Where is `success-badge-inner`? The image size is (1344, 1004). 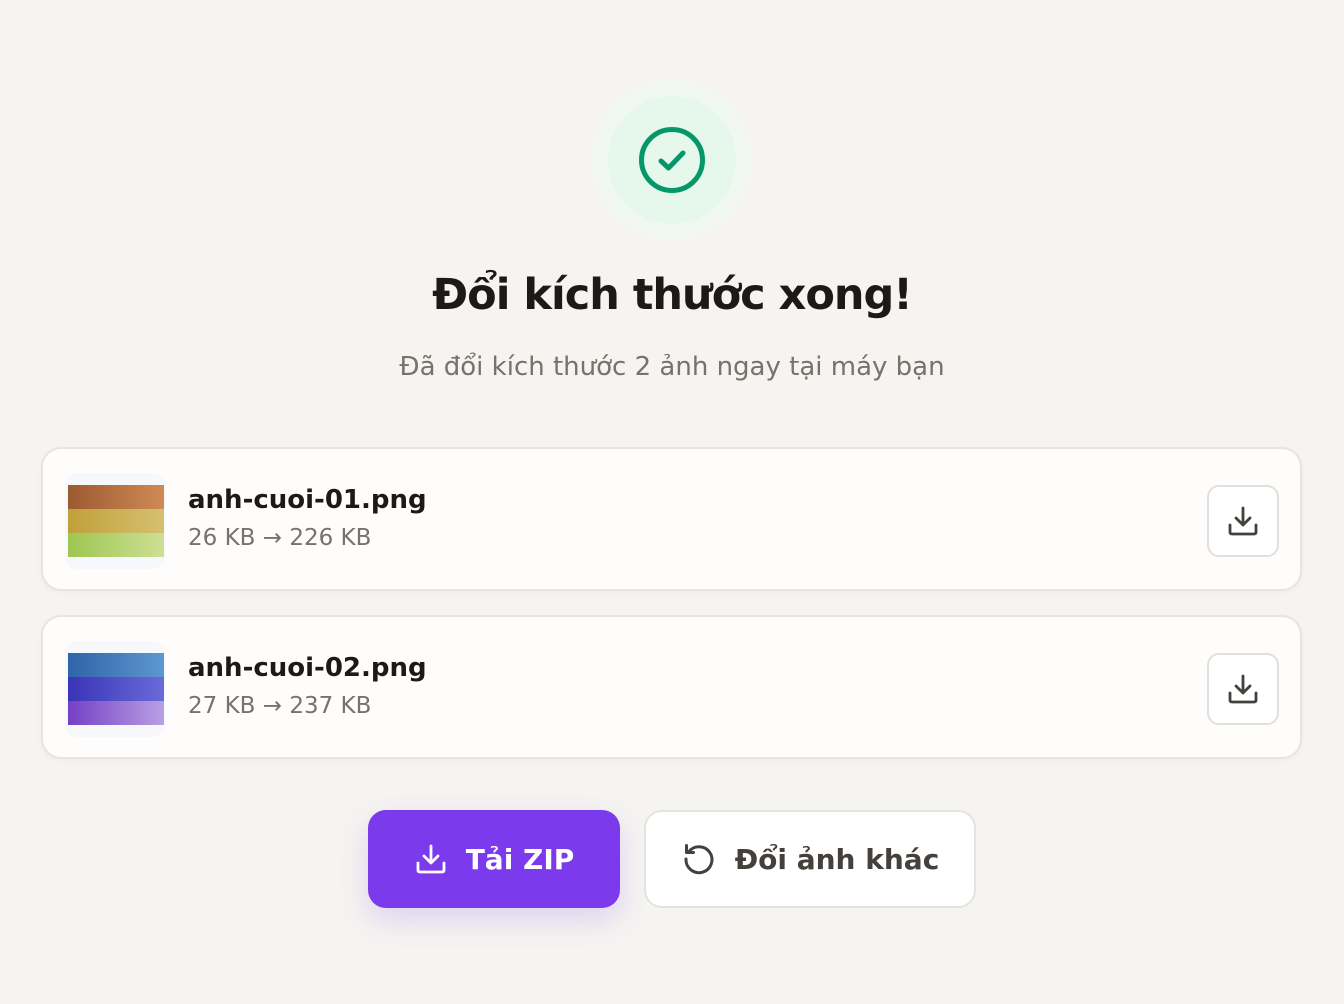
success-badge-inner is located at coordinates (672, 160).